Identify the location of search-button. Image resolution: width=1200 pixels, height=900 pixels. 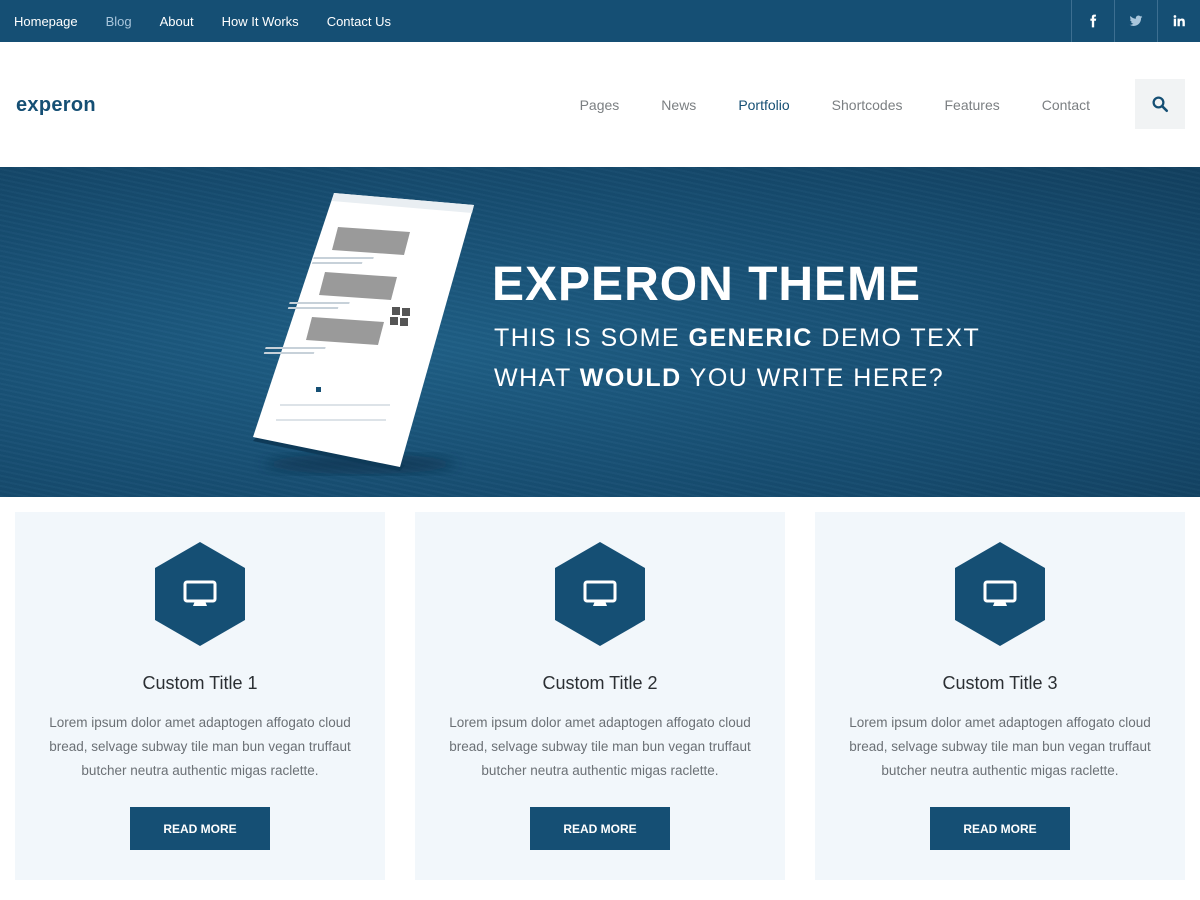
(1160, 104).